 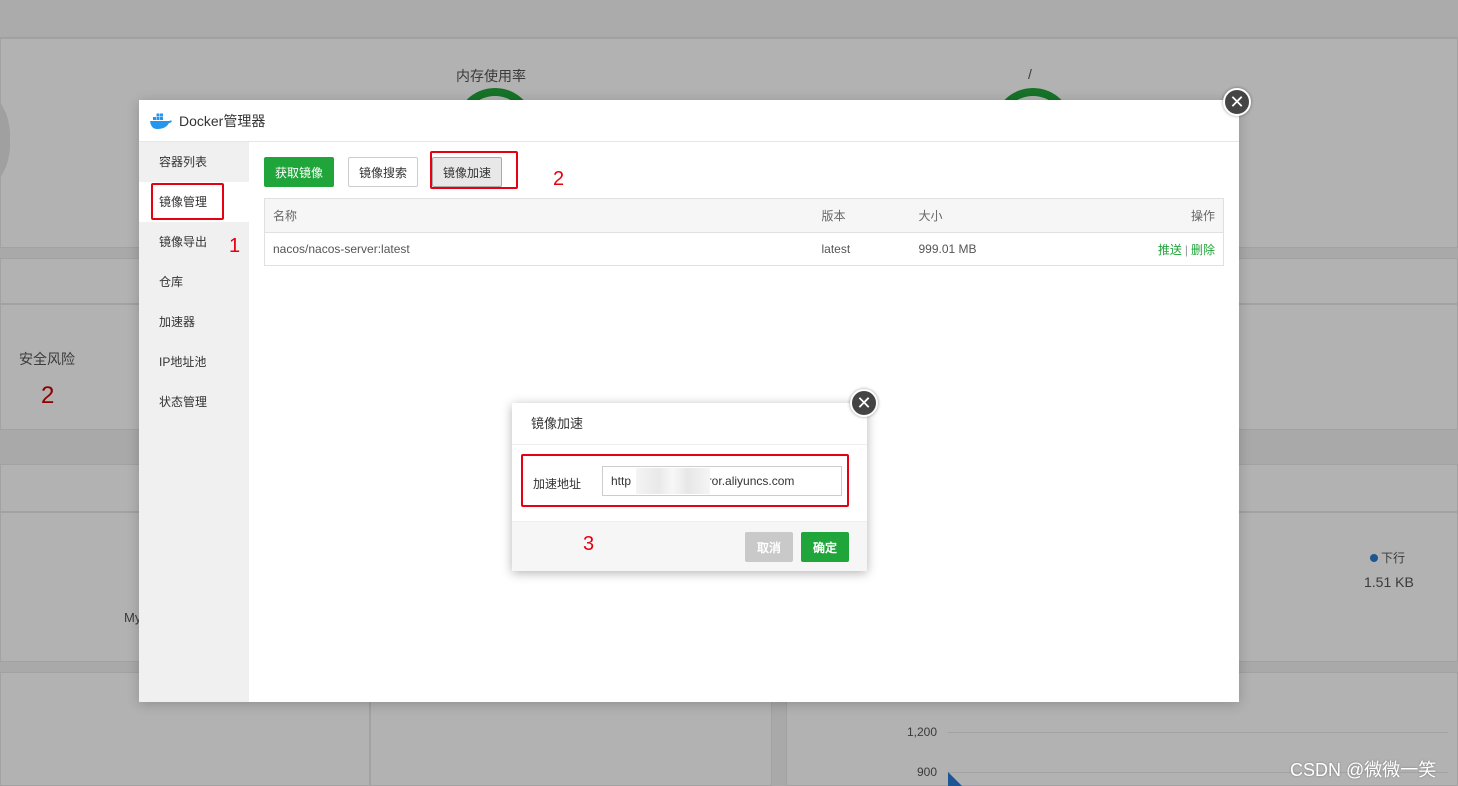 What do you see at coordinates (222, 120) in the screenshot?
I see `docker-window-title: Docker管理器` at bounding box center [222, 120].